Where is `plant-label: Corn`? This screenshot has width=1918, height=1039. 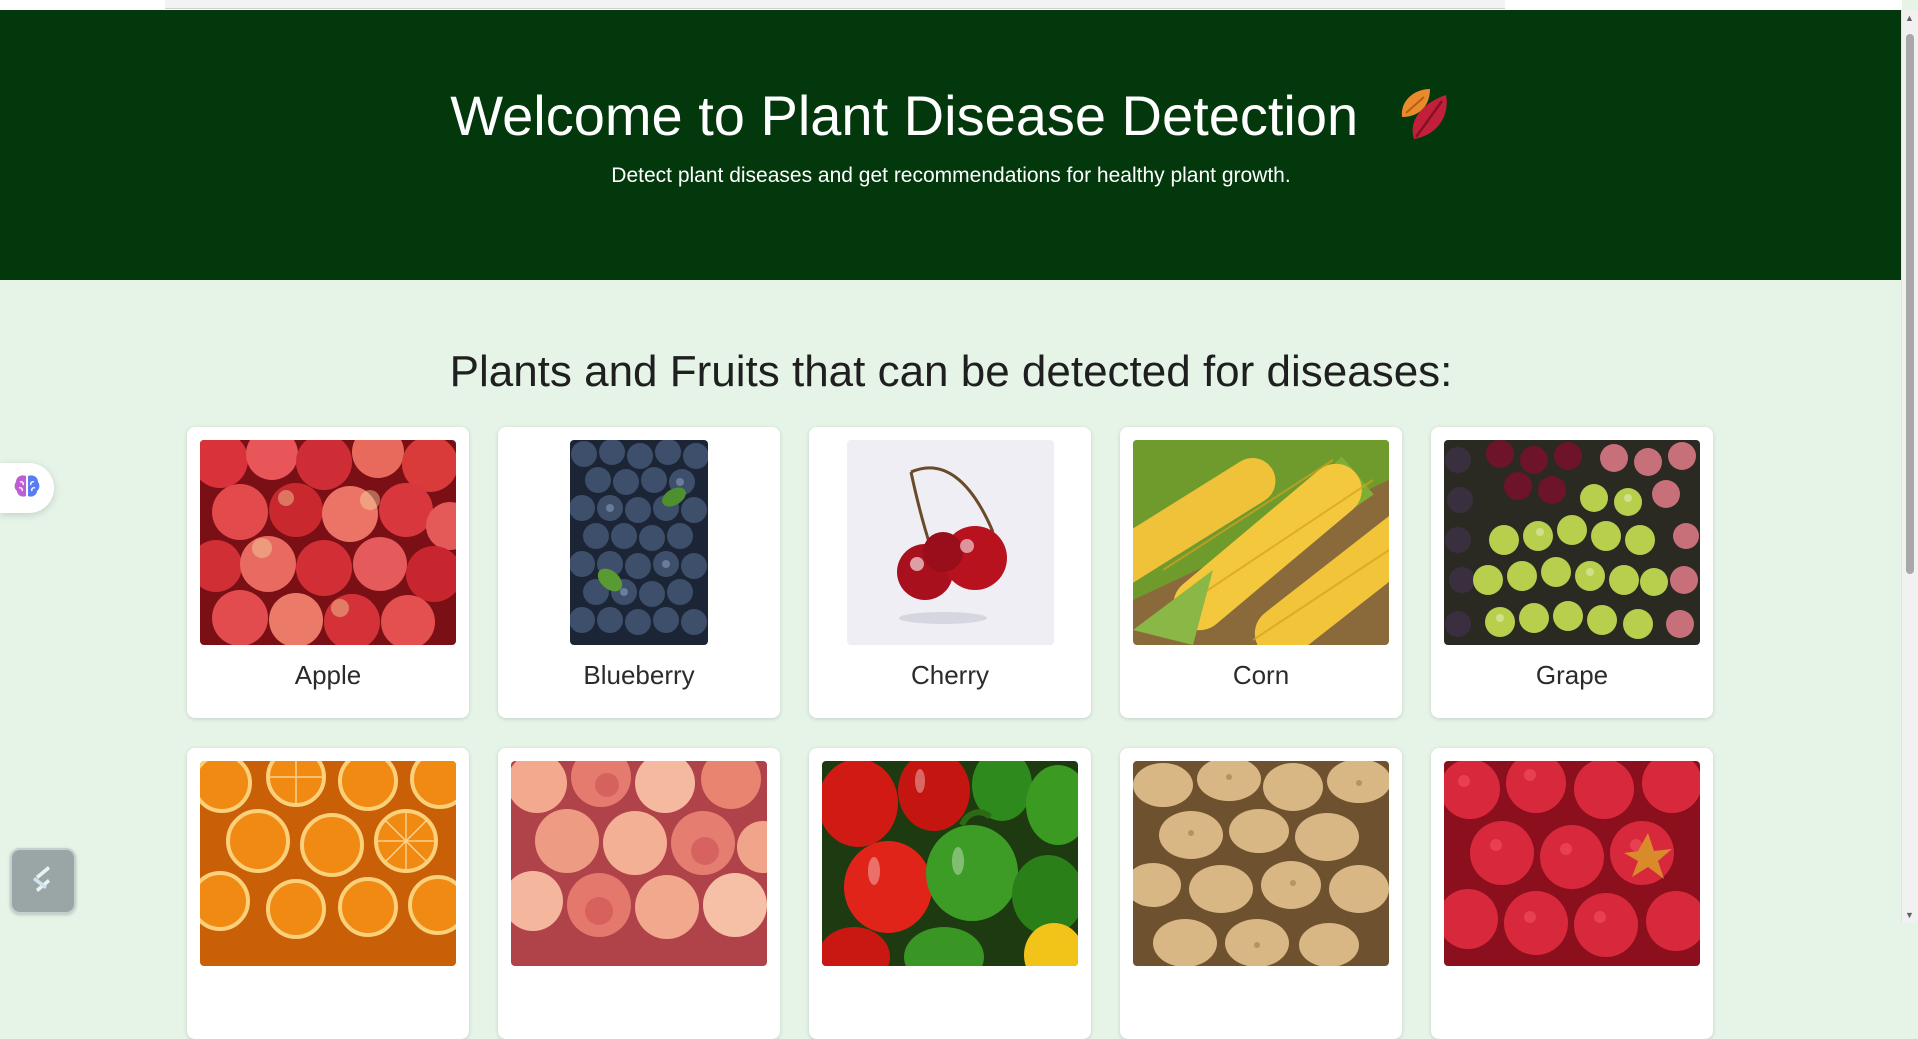 plant-label: Corn is located at coordinates (1261, 675).